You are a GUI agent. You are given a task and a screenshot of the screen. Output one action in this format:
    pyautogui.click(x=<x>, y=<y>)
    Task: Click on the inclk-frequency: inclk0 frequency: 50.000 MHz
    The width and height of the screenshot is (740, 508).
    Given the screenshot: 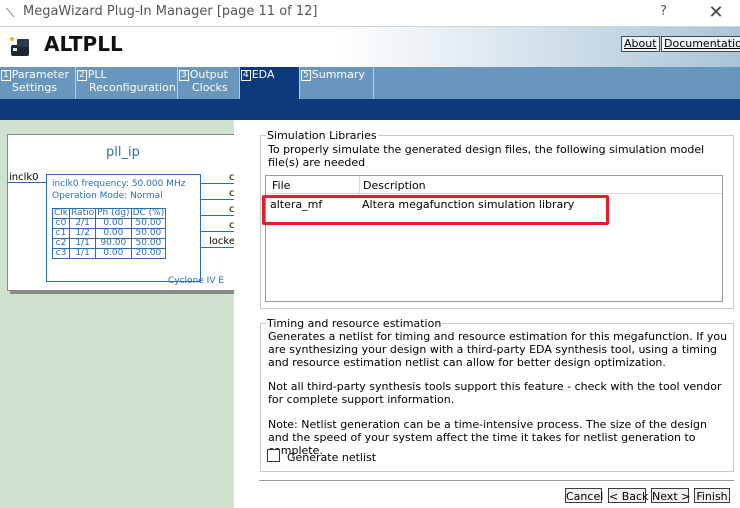 What is the action you would take?
    pyautogui.click(x=119, y=184)
    